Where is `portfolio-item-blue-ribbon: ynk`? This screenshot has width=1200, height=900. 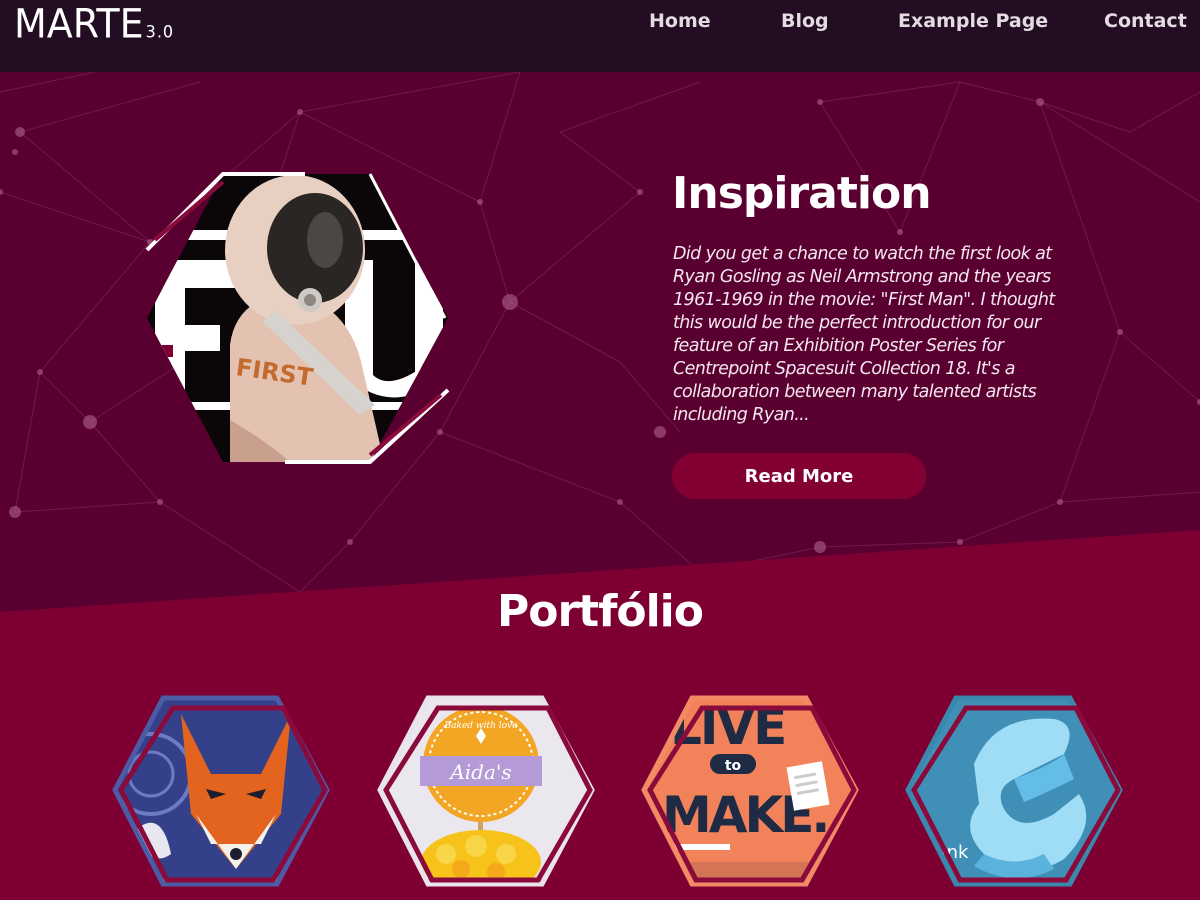 portfolio-item-blue-ribbon: ynk is located at coordinates (1014, 794).